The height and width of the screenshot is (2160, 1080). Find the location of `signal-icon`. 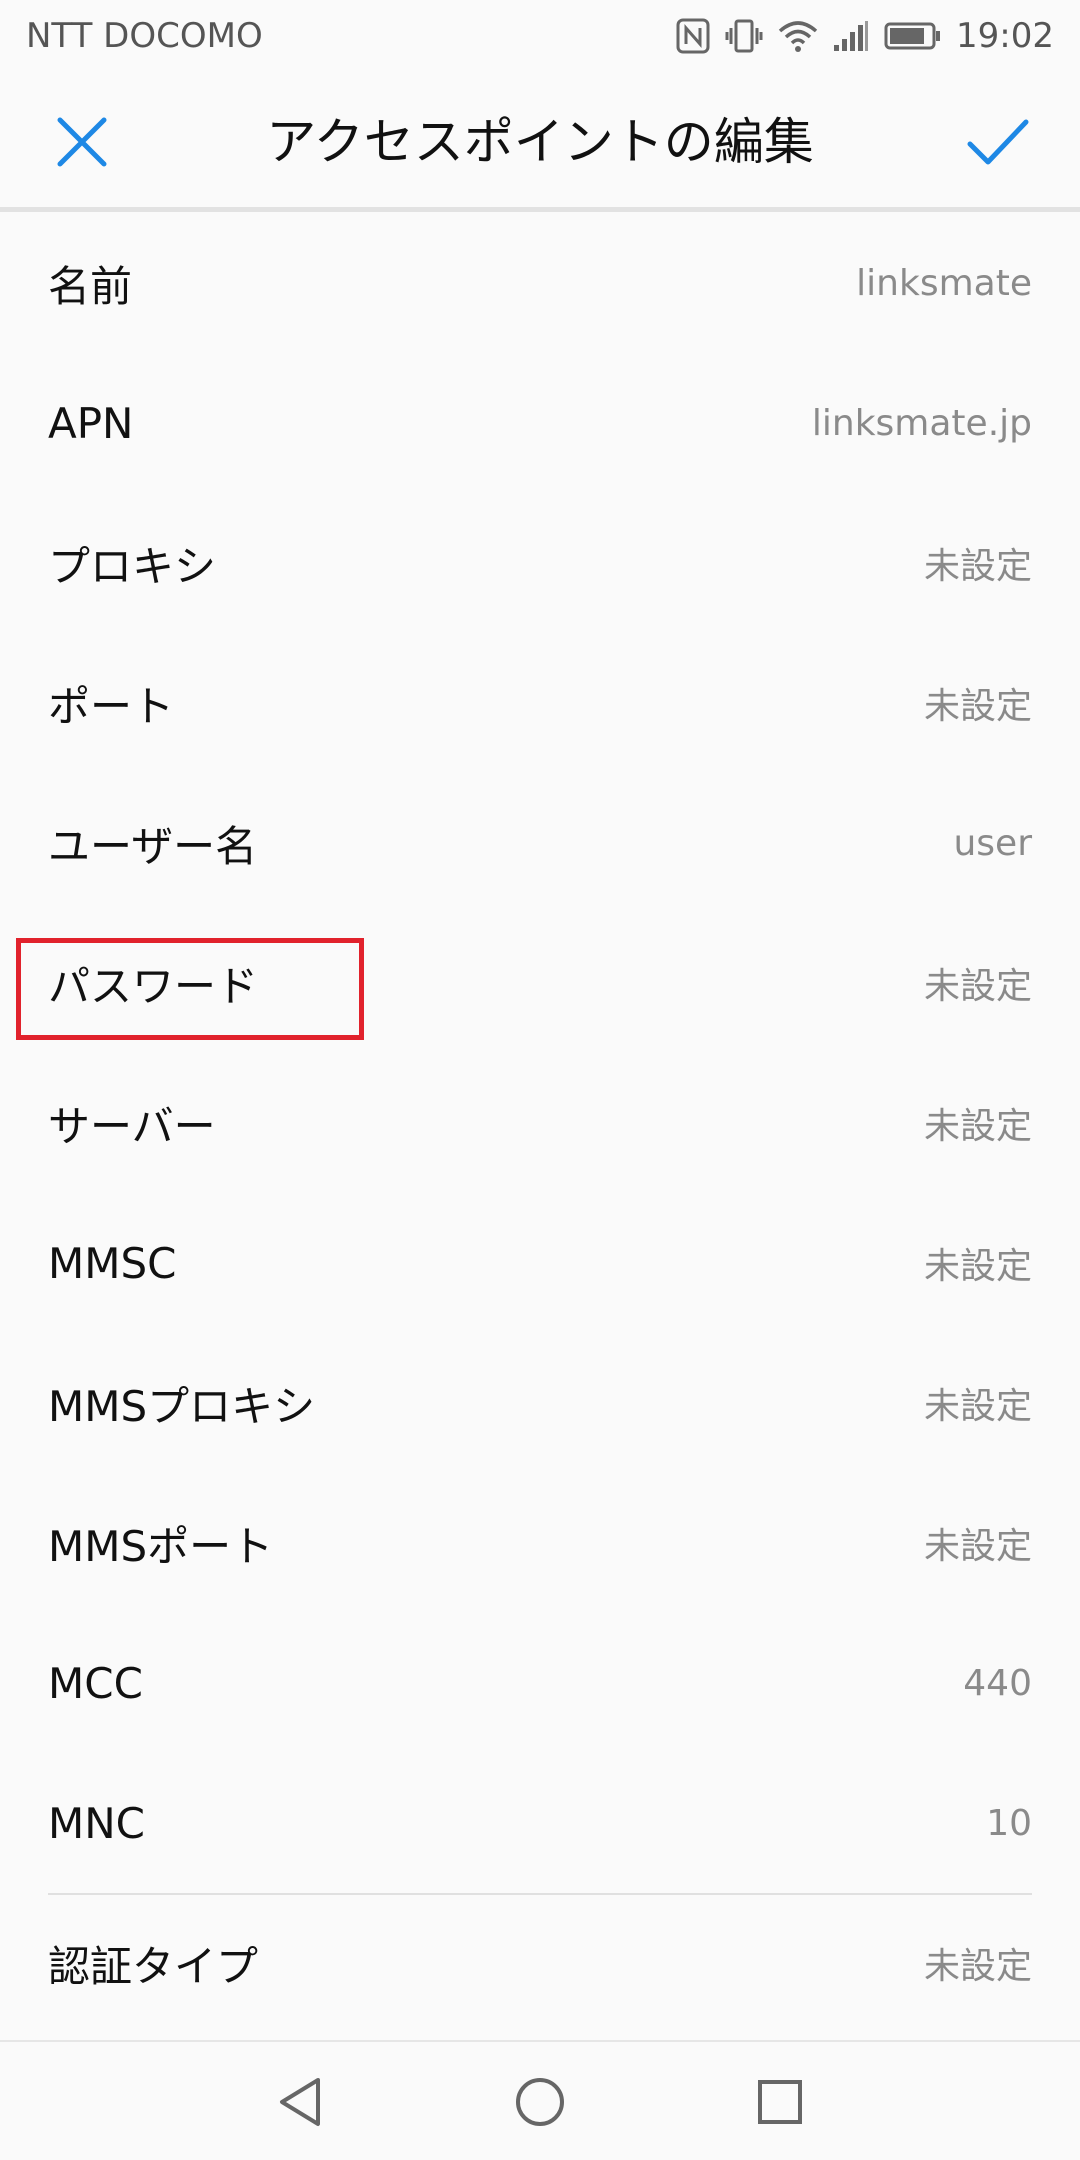

signal-icon is located at coordinates (851, 36).